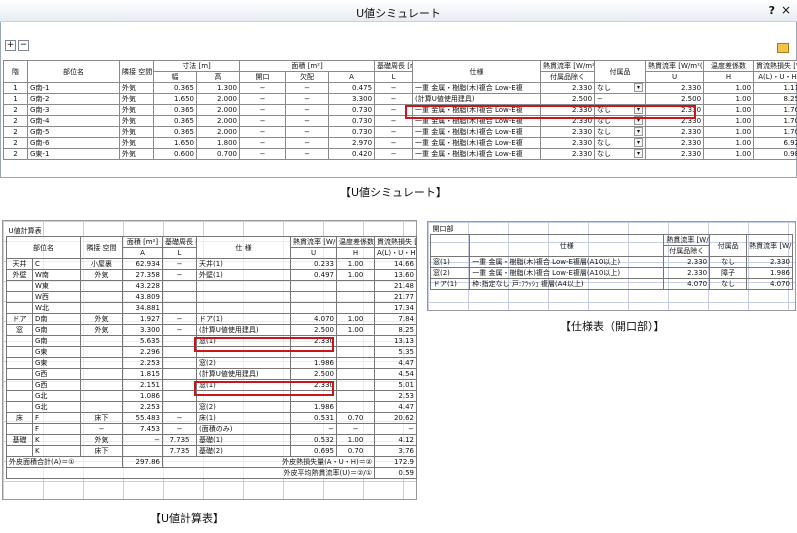  What do you see at coordinates (620, 71) in the screenshot?
I see `header-accessory: 付属品` at bounding box center [620, 71].